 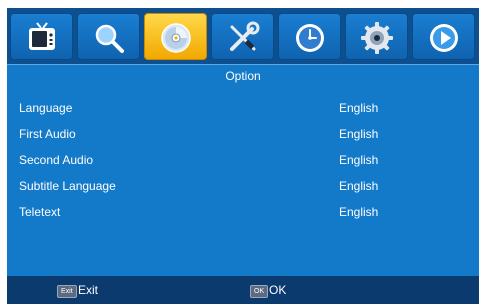 What do you see at coordinates (243, 212) in the screenshot?
I see `option-row-teletext: Teletext English` at bounding box center [243, 212].